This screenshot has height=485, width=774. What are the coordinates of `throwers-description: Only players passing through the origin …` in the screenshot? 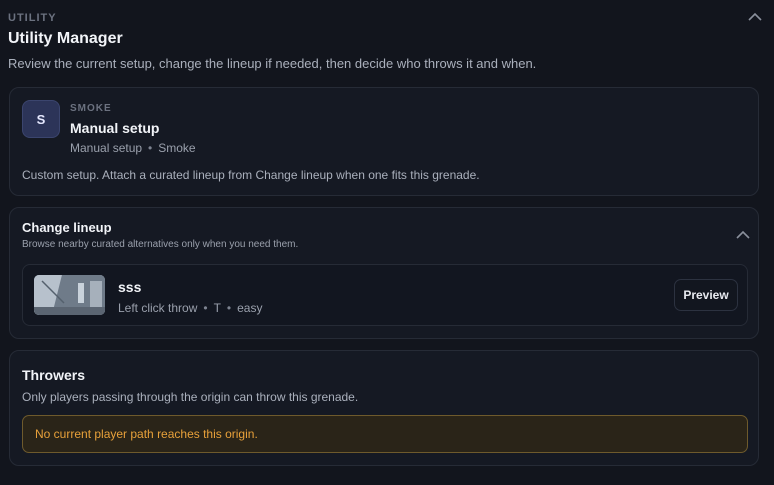 It's located at (190, 397).